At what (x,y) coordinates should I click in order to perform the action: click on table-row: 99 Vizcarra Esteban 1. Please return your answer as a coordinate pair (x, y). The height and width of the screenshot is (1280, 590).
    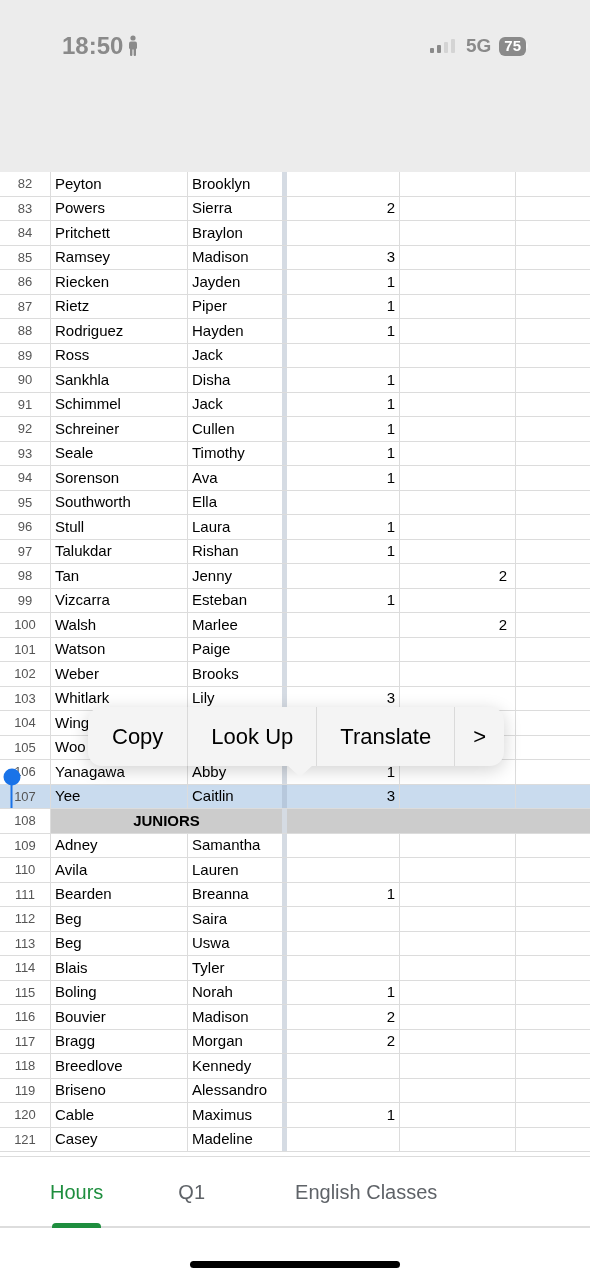
    Looking at the image, I should click on (295, 600).